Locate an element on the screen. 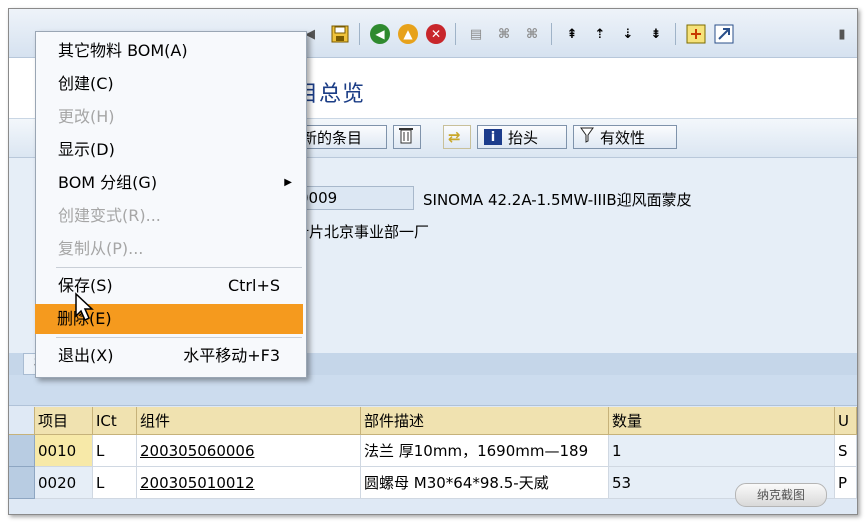 The width and height of the screenshot is (865, 524). help-icon: ▮ is located at coordinates (842, 34).